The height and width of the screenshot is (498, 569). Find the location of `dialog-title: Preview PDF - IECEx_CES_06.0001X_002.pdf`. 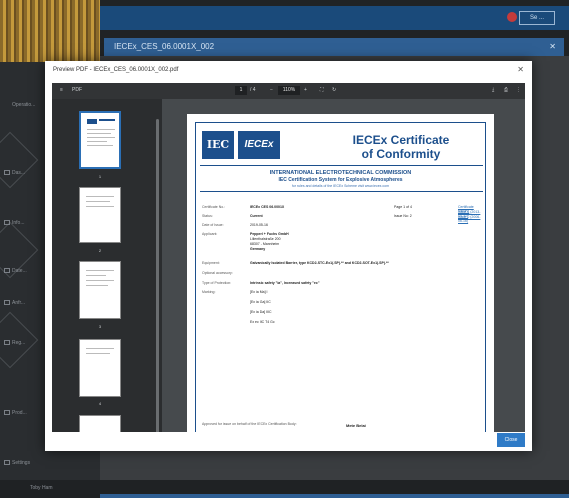

dialog-title: Preview PDF - IECEx_CES_06.0001X_002.pdf is located at coordinates (116, 70).